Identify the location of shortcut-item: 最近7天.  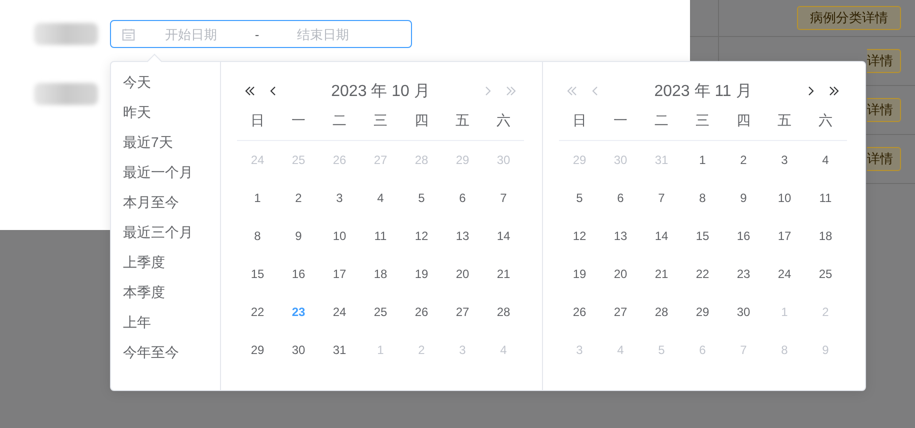
(165, 143).